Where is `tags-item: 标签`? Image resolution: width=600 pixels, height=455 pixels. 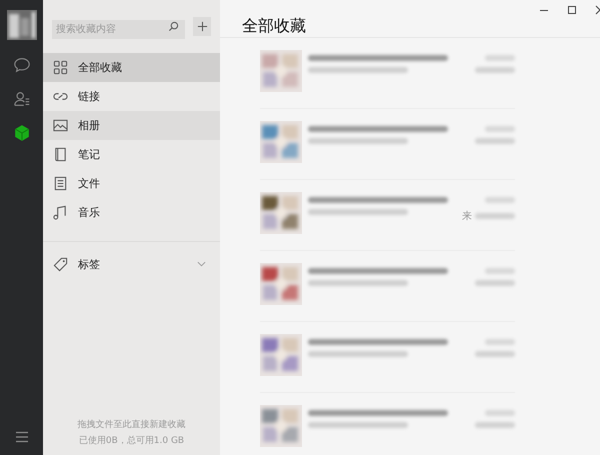
tags-item: 标签 is located at coordinates (131, 264).